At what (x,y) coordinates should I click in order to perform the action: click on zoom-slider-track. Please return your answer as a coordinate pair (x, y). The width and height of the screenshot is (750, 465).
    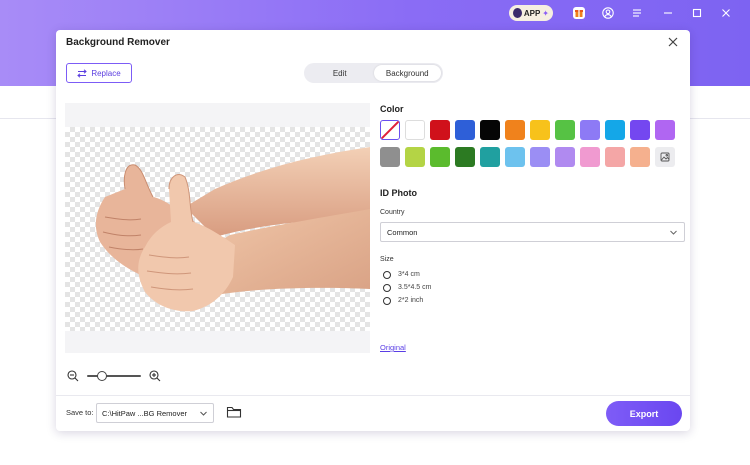
    Looking at the image, I should click on (114, 376).